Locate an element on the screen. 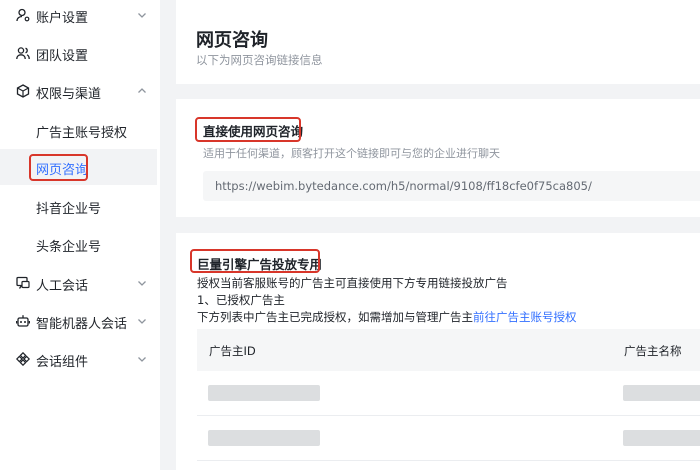 The image size is (700, 470). subitem-douyin-enterprise: 抖音企业号 is located at coordinates (78, 206).